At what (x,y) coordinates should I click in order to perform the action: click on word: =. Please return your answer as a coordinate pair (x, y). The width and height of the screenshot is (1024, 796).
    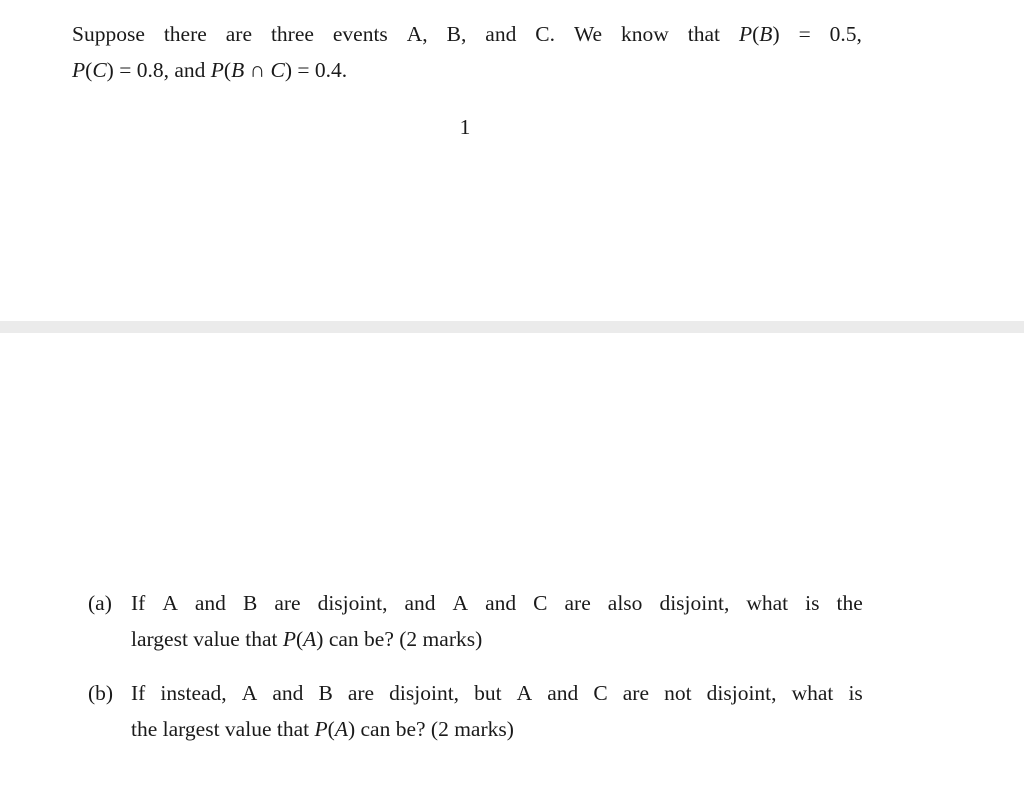
    Looking at the image, I should click on (804, 34).